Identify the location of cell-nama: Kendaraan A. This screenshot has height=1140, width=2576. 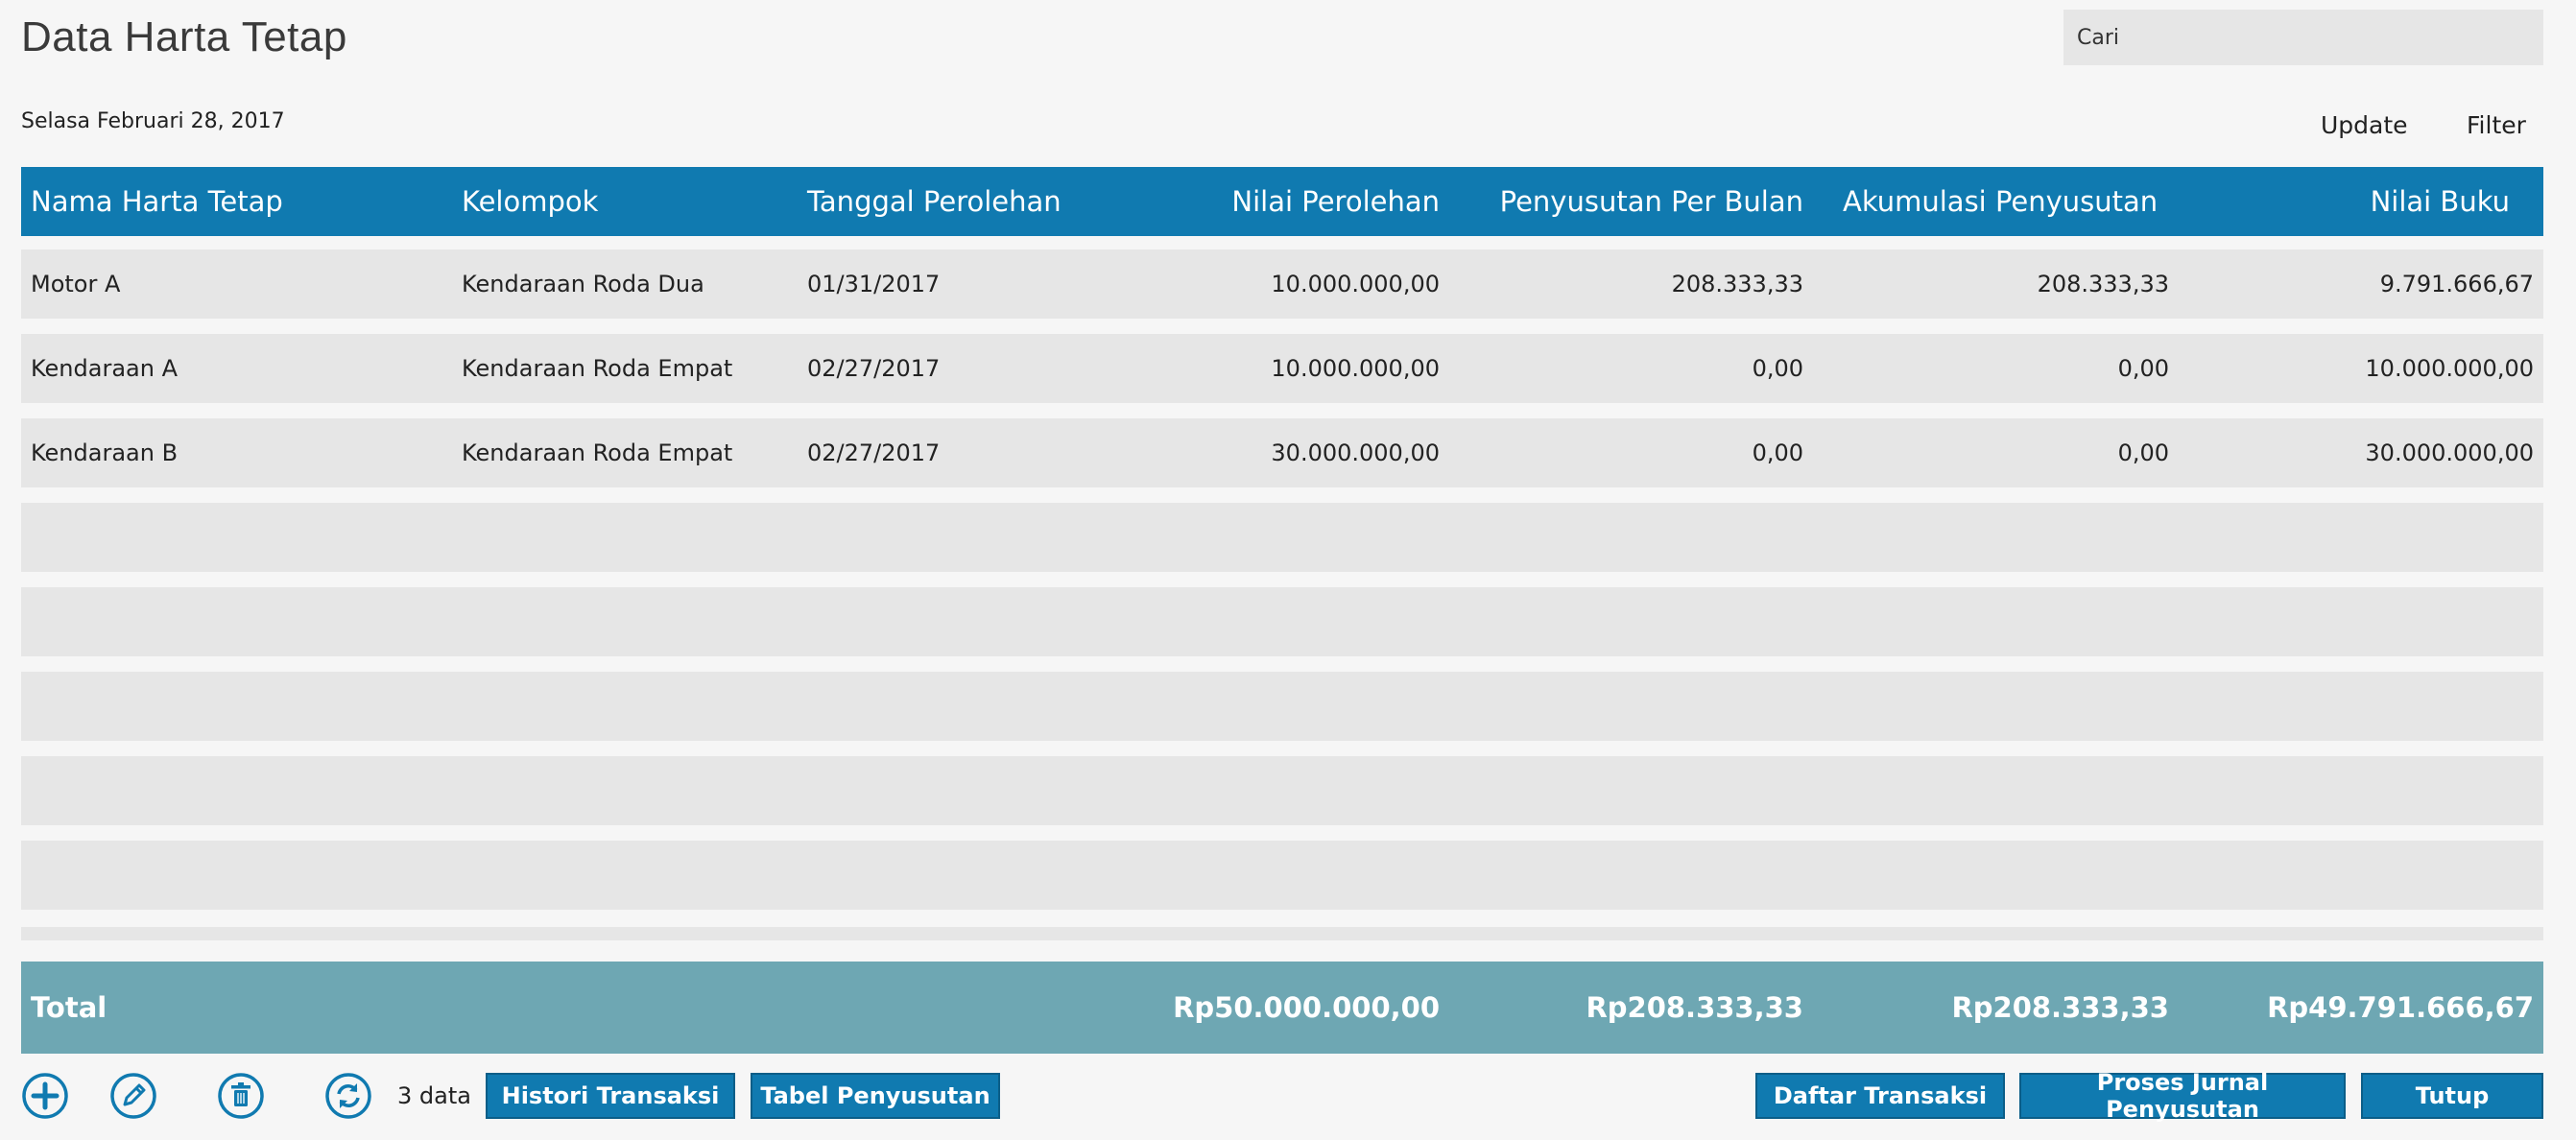
(104, 368).